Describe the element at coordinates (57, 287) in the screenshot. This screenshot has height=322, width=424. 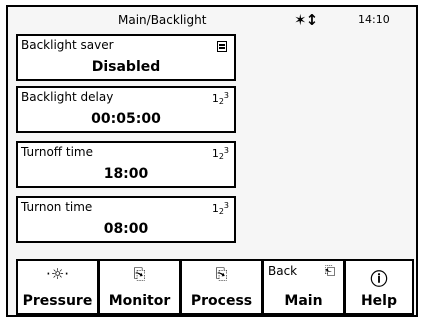
I see `pressure-button: ·☼· Pressure` at that location.